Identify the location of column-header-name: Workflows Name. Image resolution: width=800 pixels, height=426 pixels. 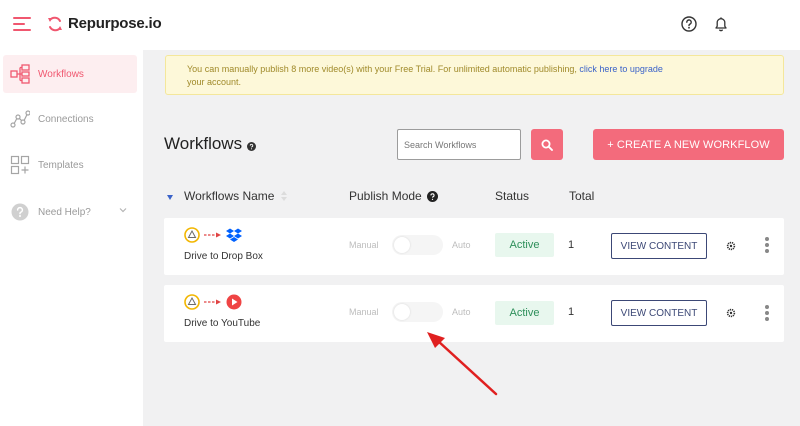
(236, 196).